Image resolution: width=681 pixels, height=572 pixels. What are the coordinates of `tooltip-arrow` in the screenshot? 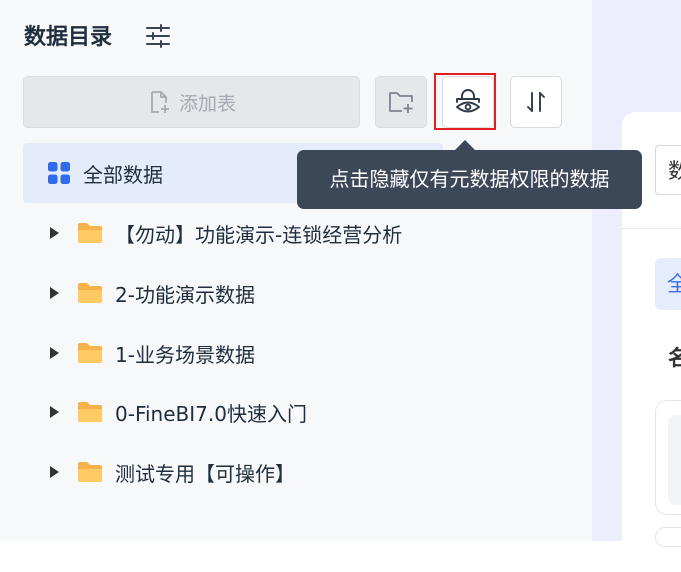 It's located at (465, 145).